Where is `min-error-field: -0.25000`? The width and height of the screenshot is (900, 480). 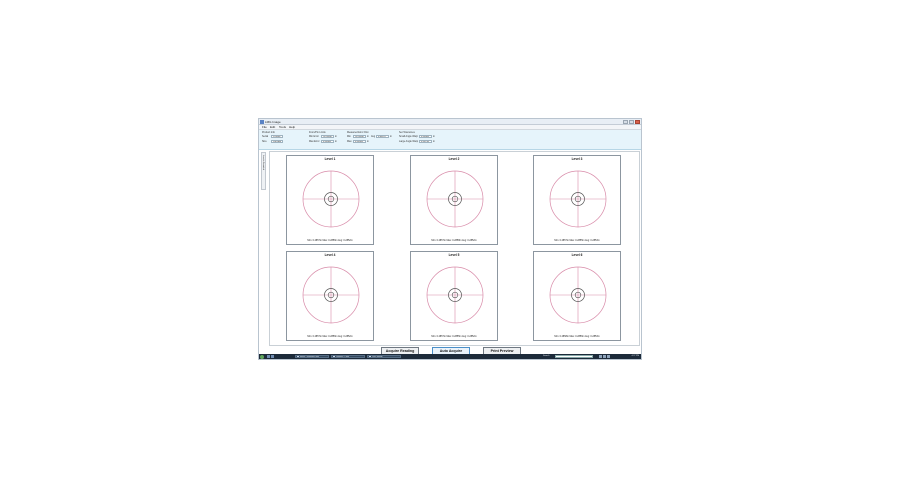 min-error-field: -0.25000 is located at coordinates (327, 136).